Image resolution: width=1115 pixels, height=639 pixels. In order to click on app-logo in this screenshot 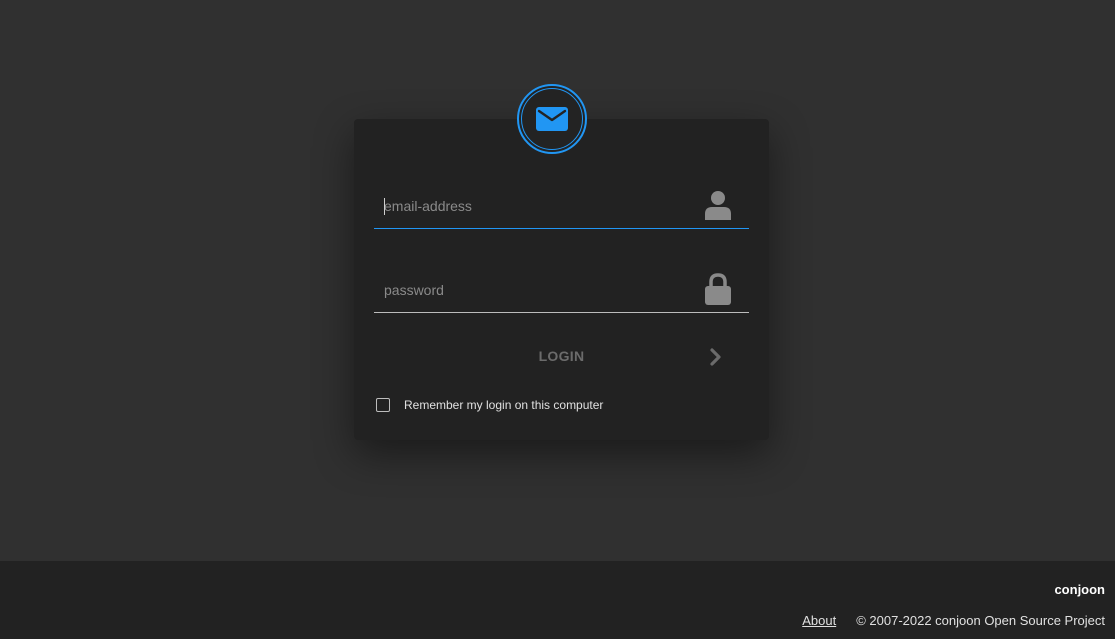, I will do `click(552, 119)`.